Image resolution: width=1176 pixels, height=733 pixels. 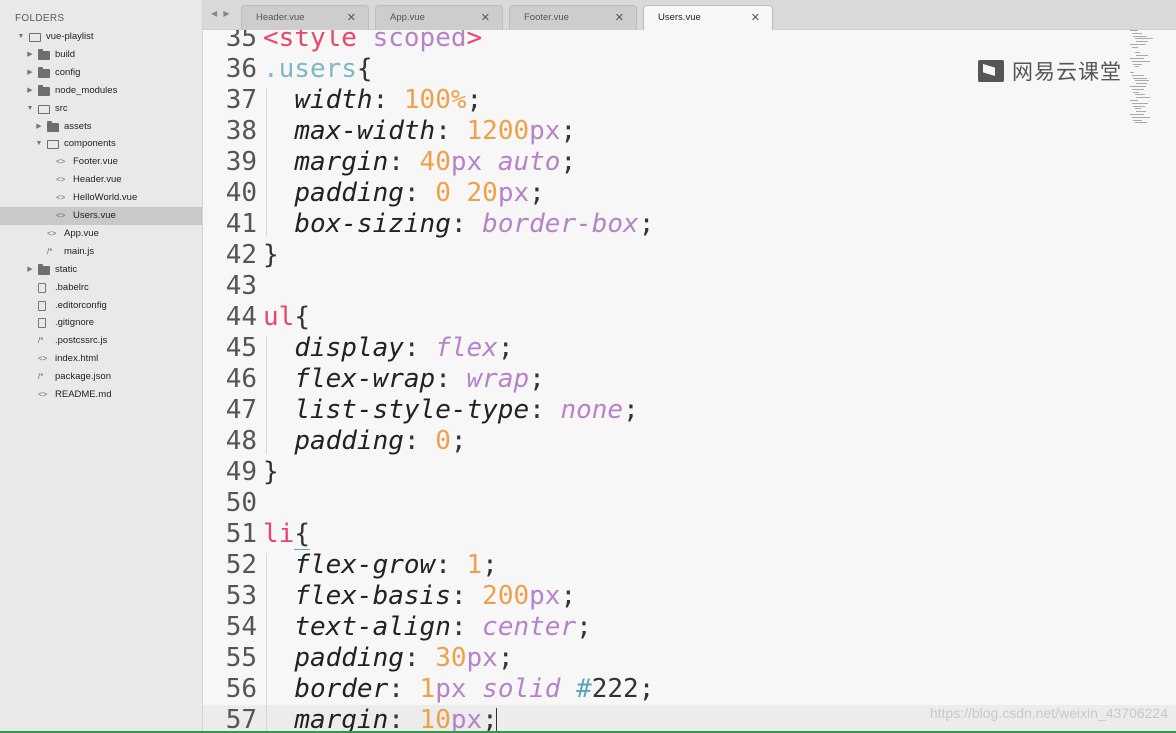 I want to click on code-line: 38 max-width: 1200px;, so click(x=689, y=131).